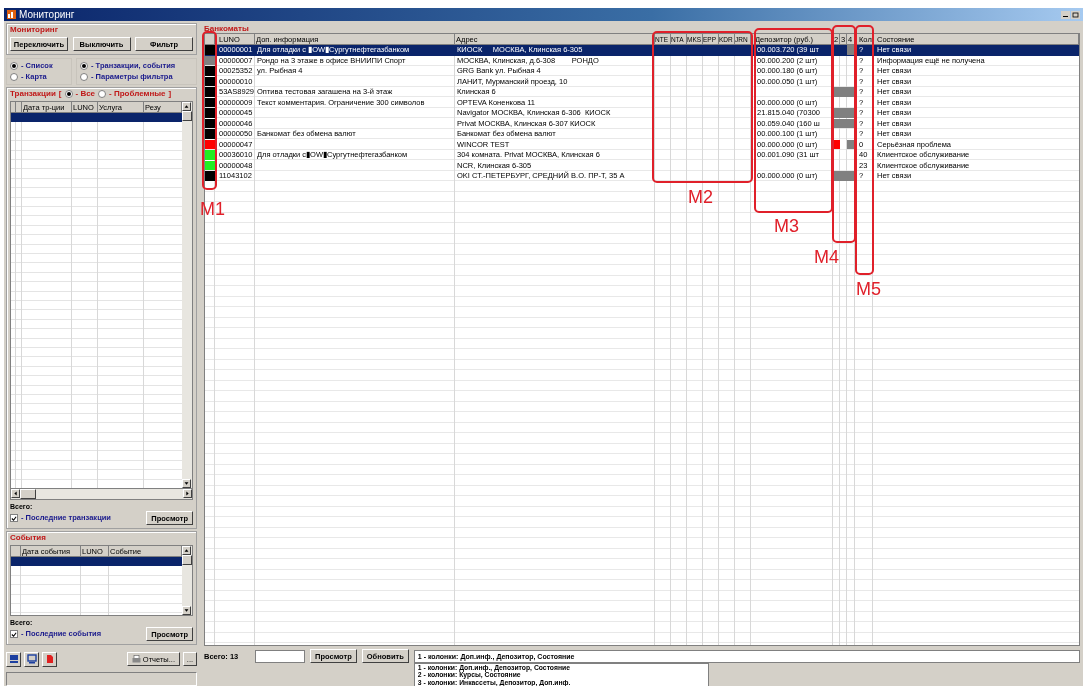 The width and height of the screenshot is (1083, 686). I want to click on document-icon, so click(49, 659).